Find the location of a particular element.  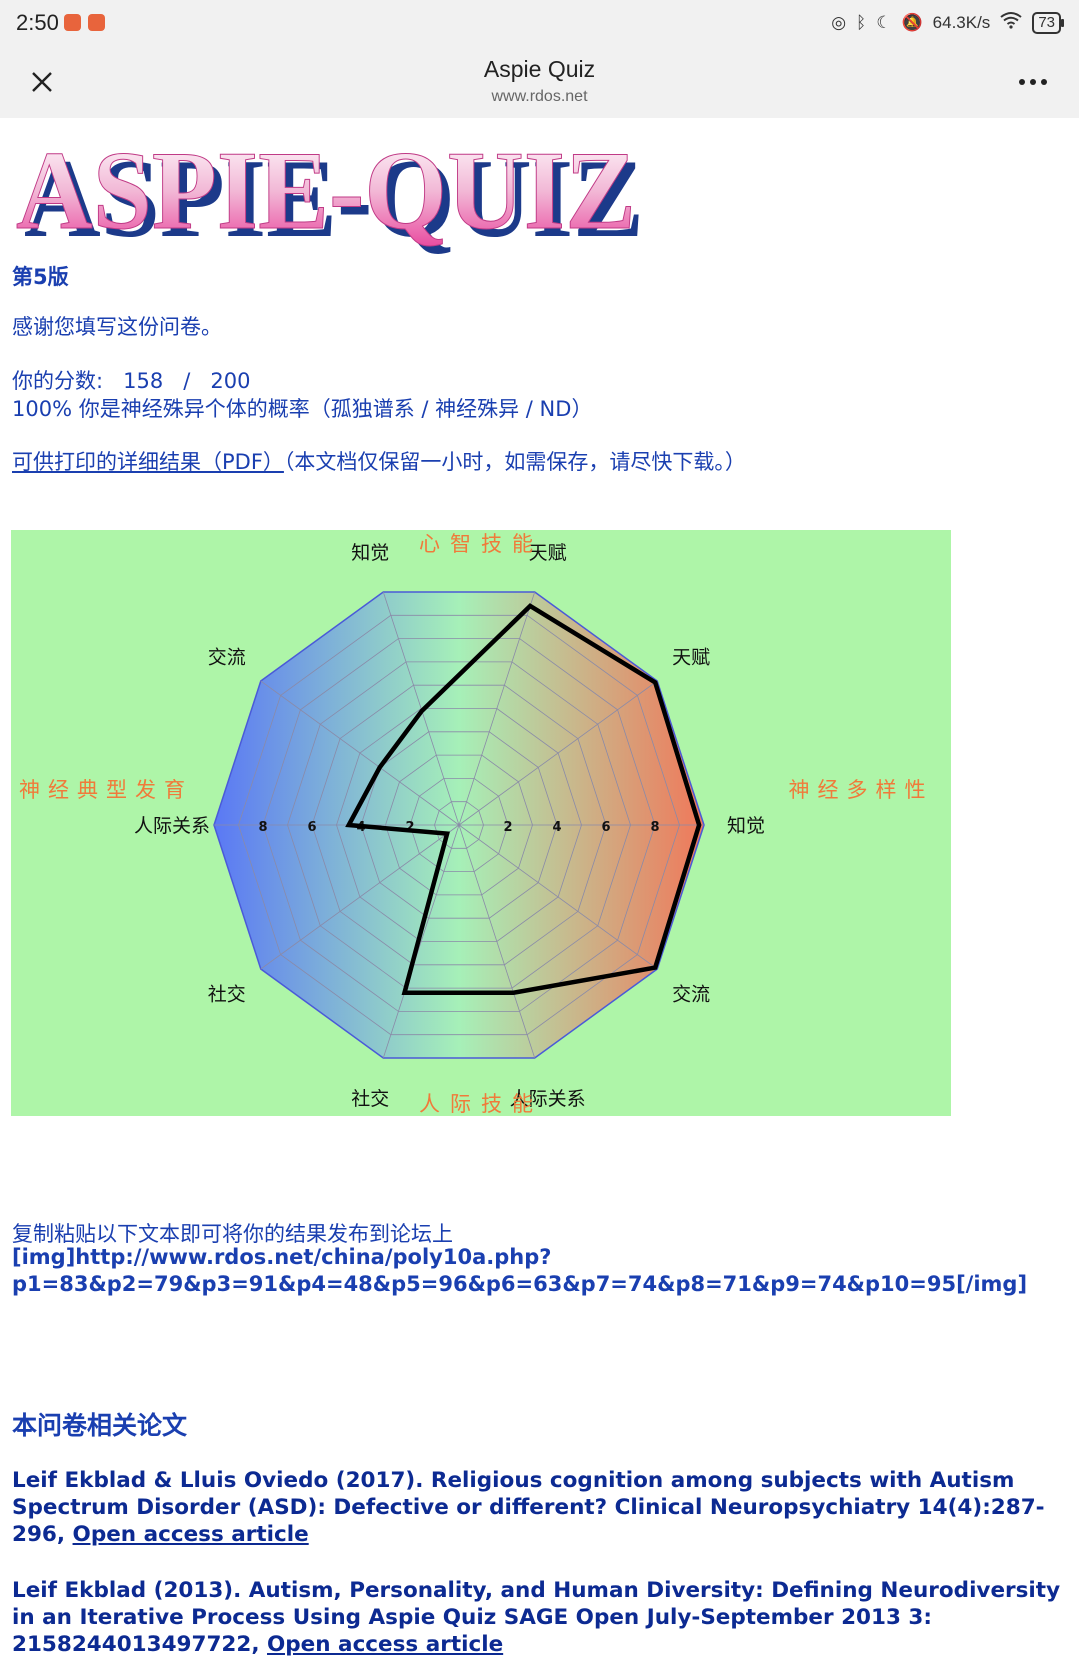

radar-tick-label: 2 is located at coordinates (507, 827).